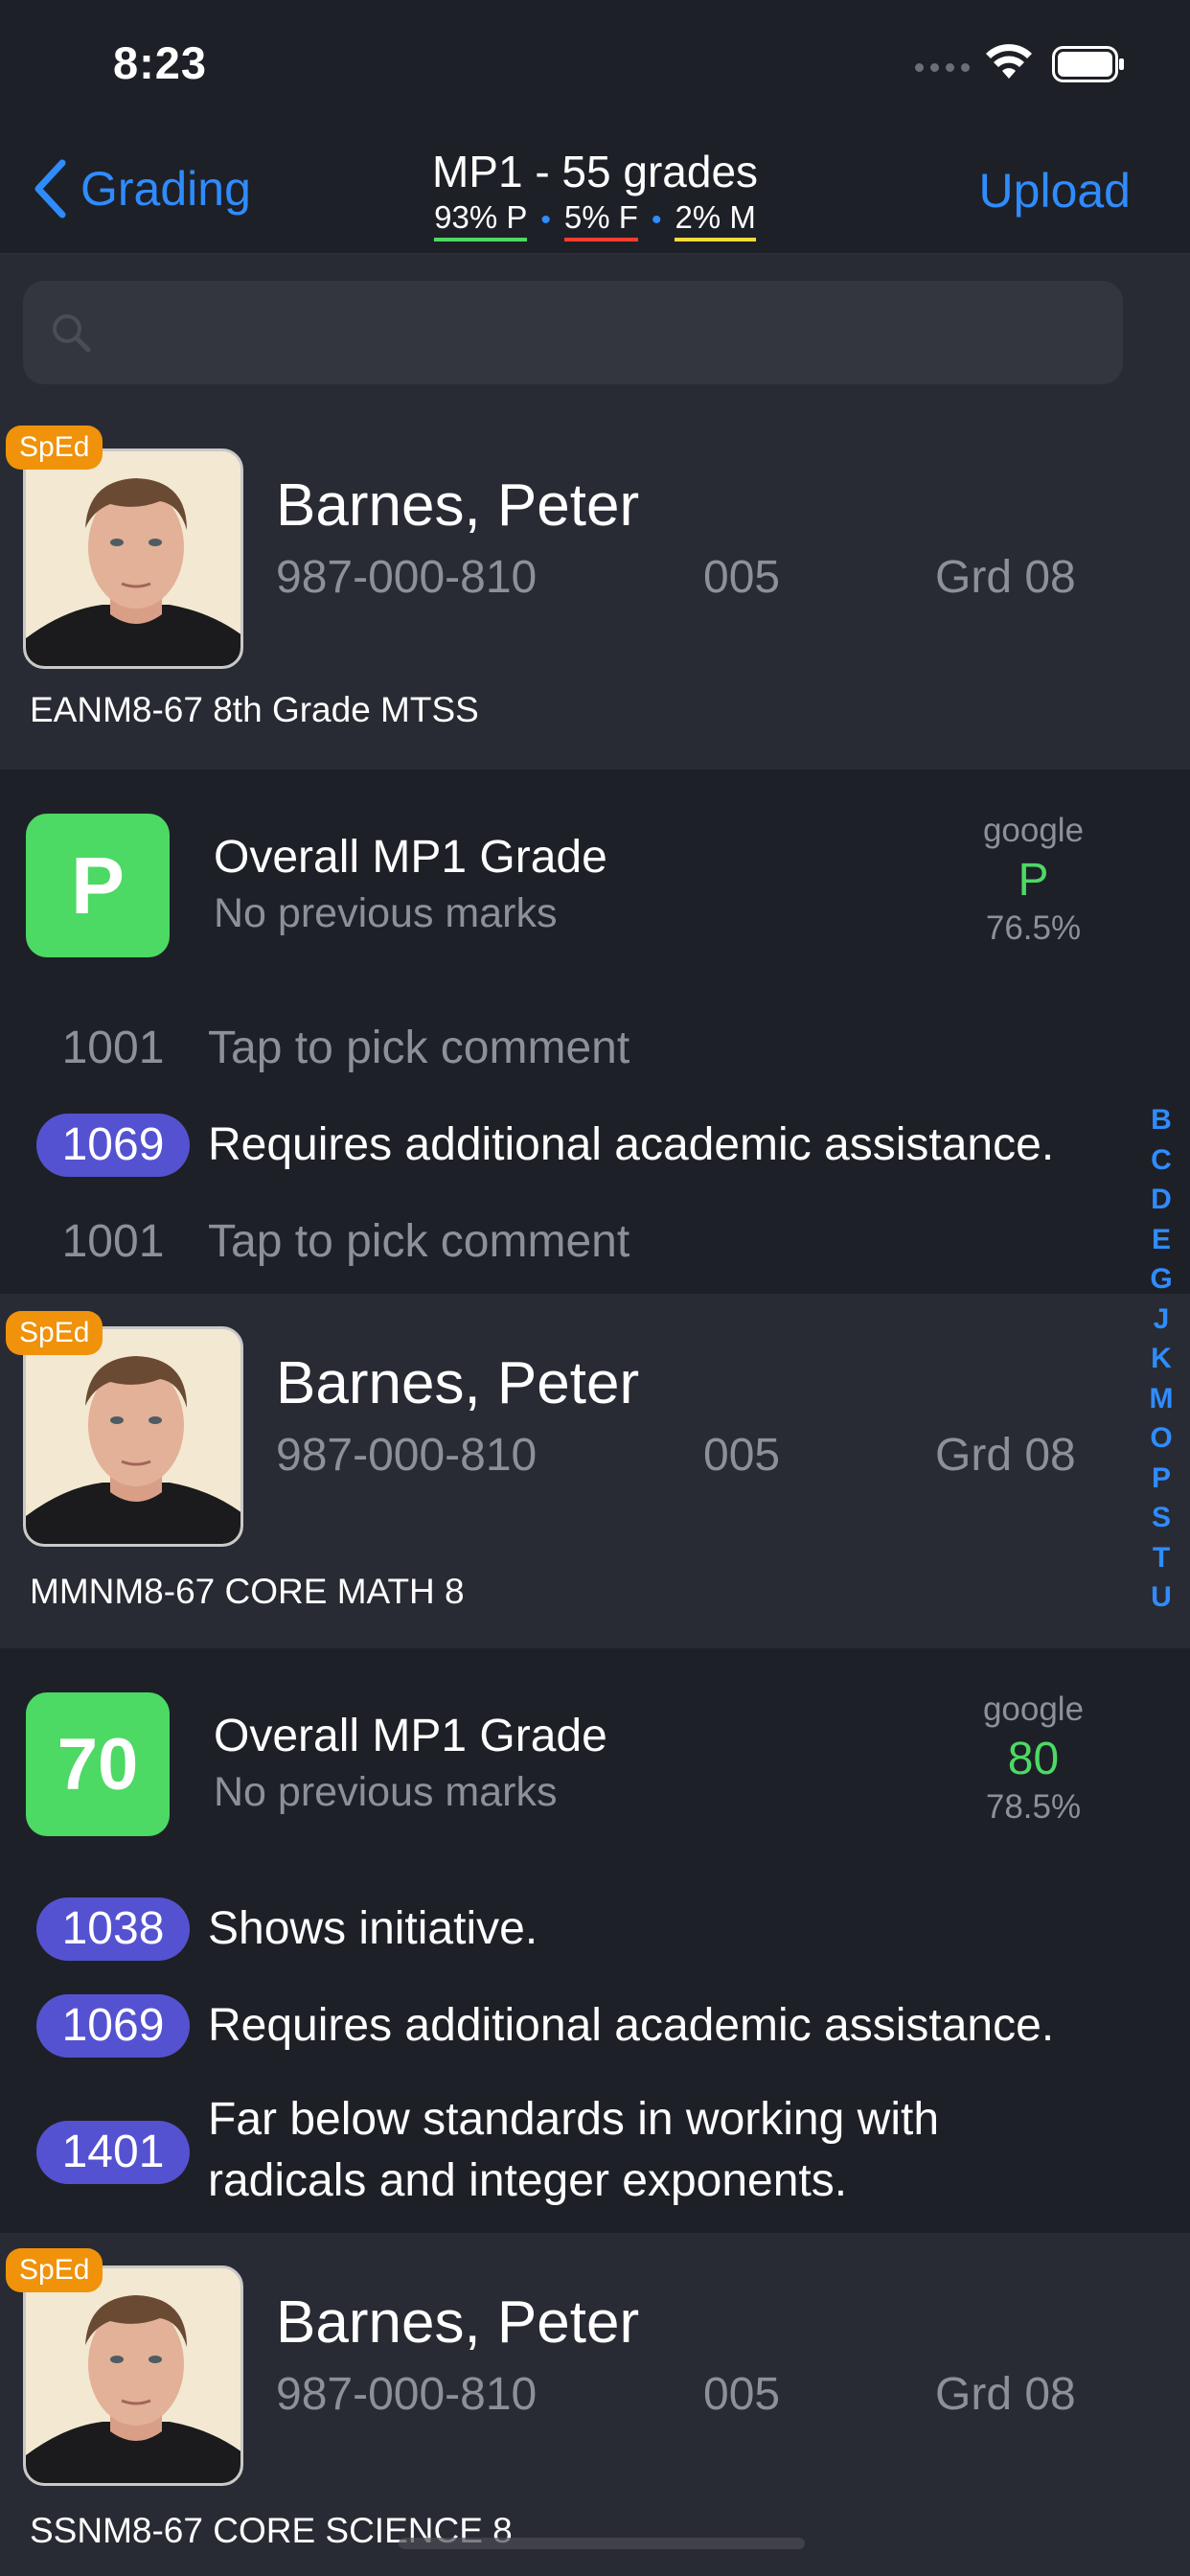 The image size is (1190, 2576). Describe the element at coordinates (595, 63) in the screenshot. I see `status-bar: 8:23` at that location.